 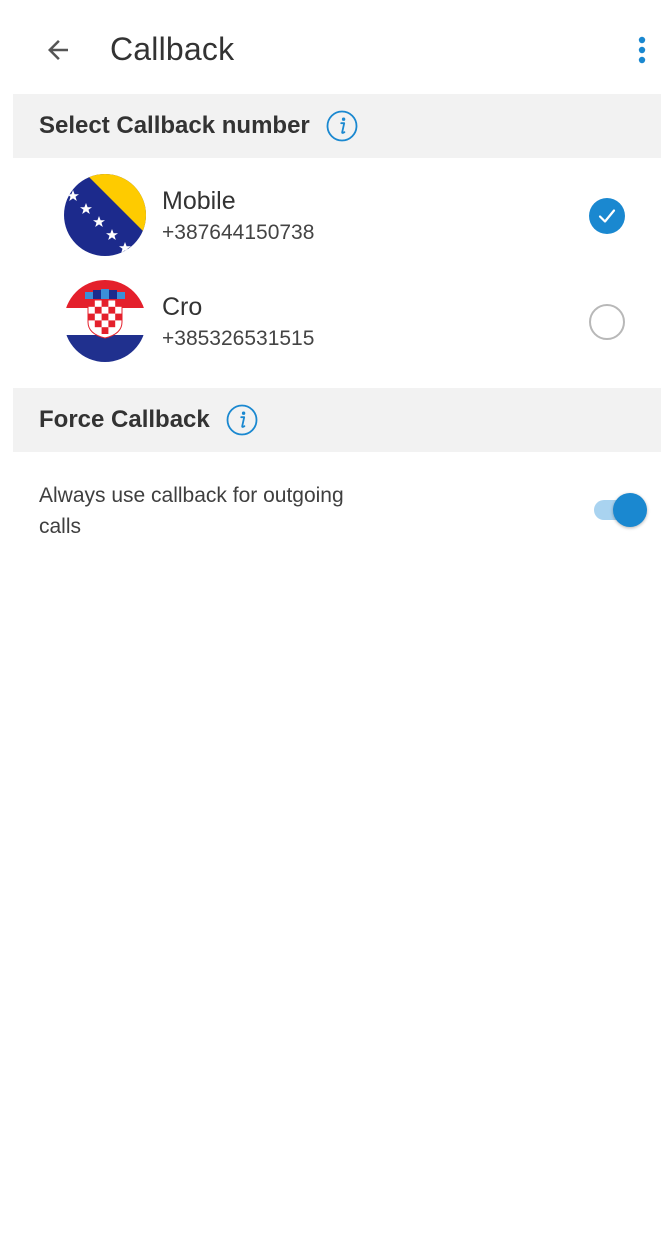 I want to click on page-title: Callback, so click(x=172, y=49).